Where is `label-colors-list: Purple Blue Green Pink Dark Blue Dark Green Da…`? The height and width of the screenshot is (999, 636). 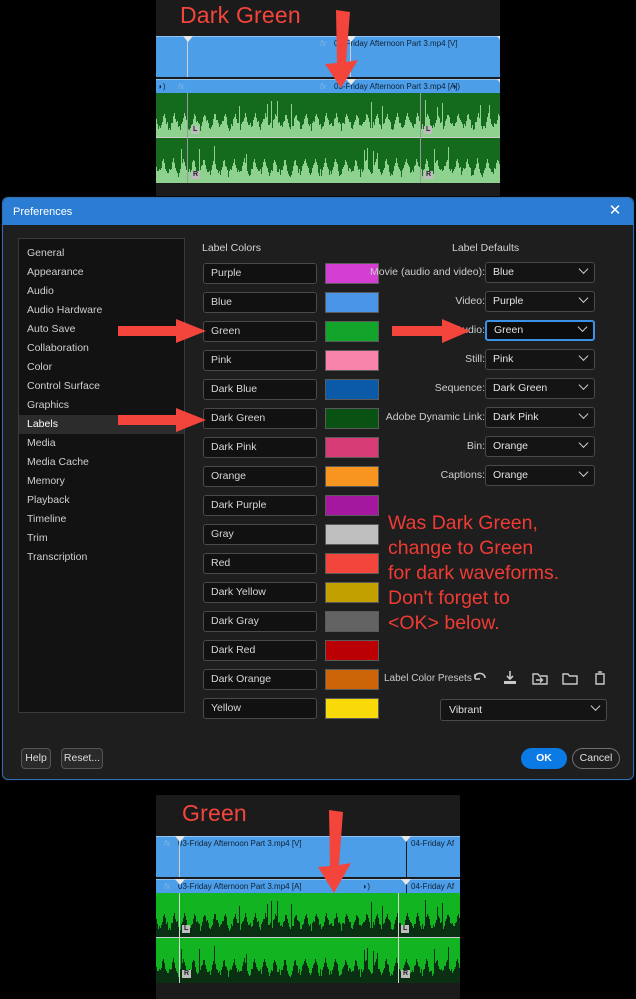 label-colors-list: Purple Blue Green Pink Dark Blue Dark Green Da… is located at coordinates (291, 495).